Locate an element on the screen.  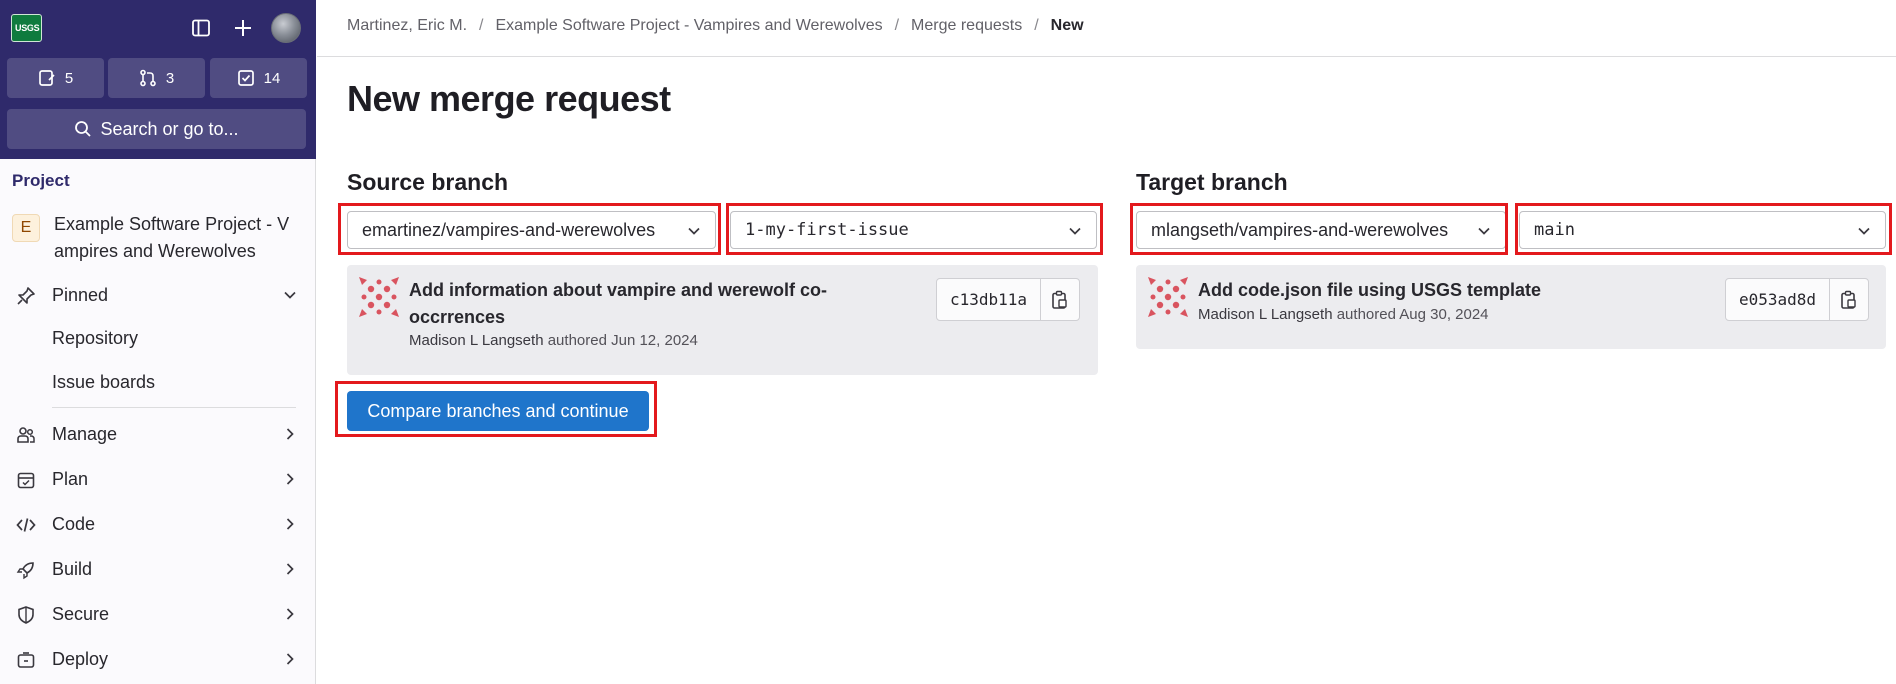
target-sha-group: e053ad8d is located at coordinates (1797, 299).